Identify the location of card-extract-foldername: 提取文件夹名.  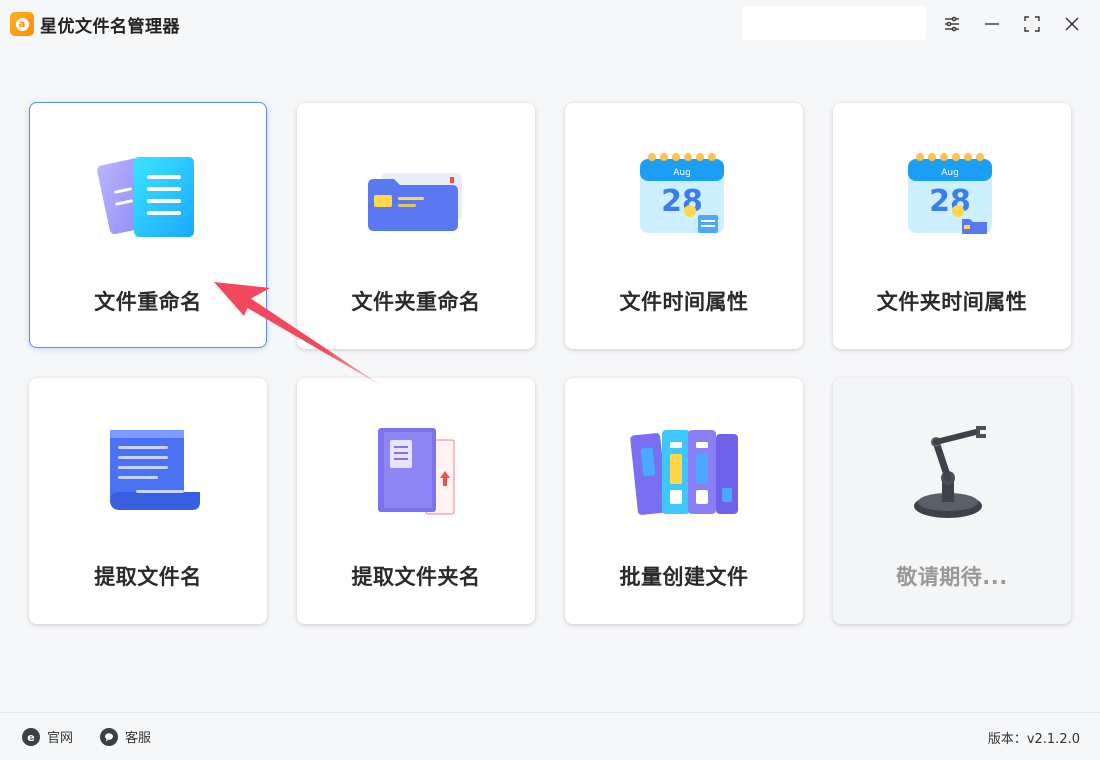
(416, 501).